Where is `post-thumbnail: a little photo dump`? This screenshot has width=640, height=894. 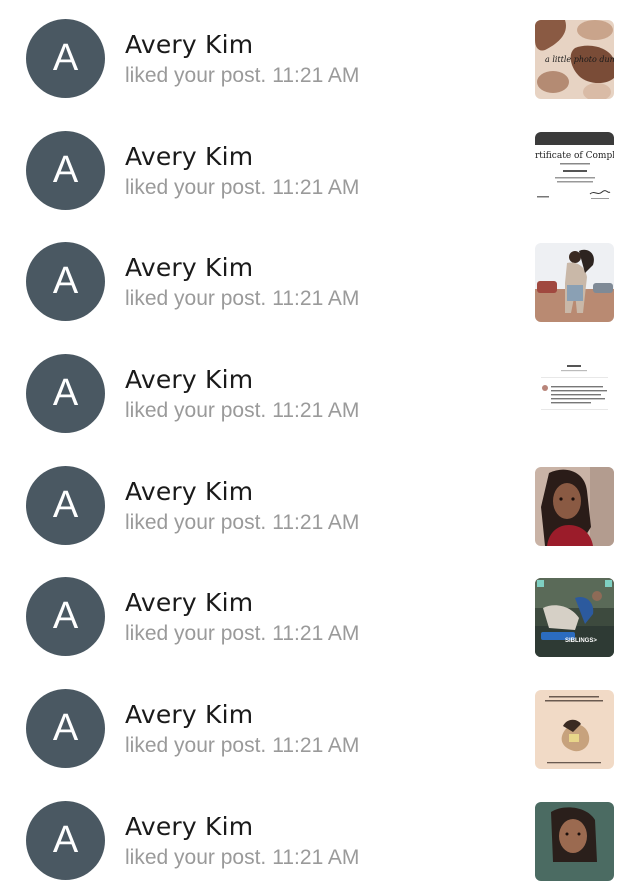 post-thumbnail: a little photo dump is located at coordinates (574, 59).